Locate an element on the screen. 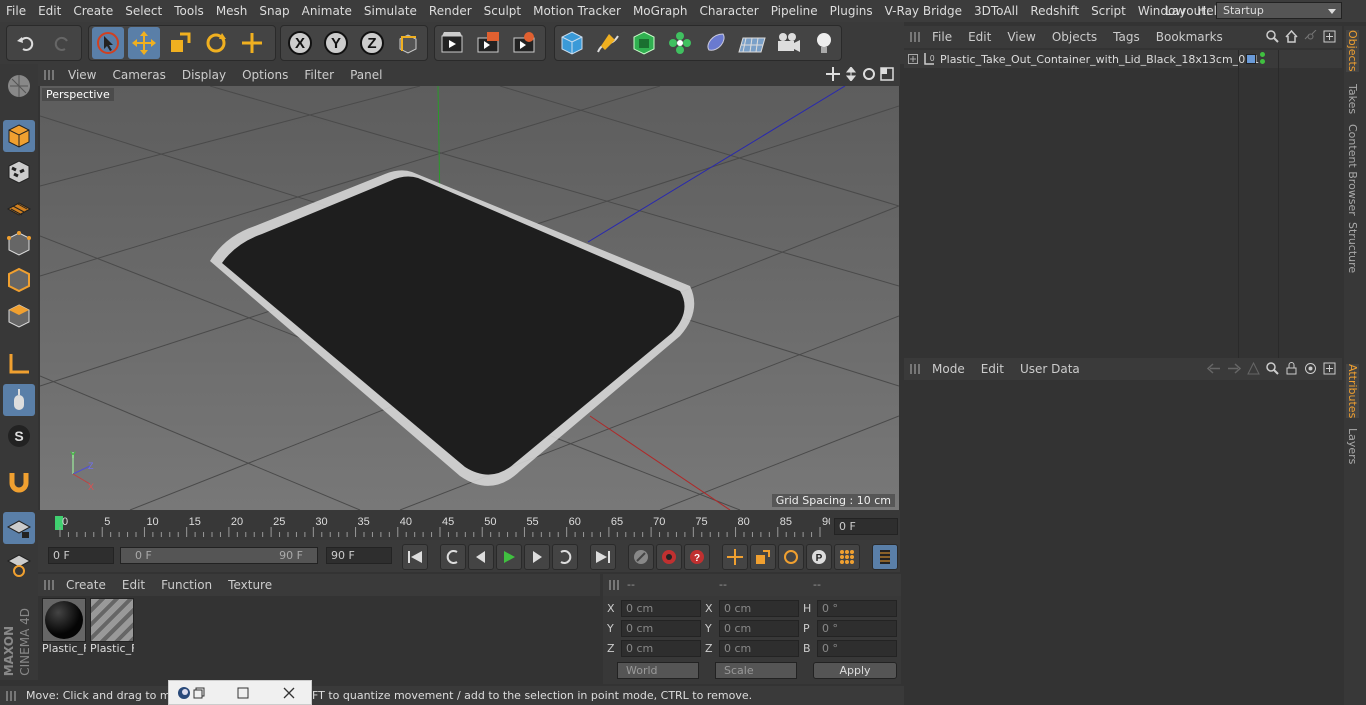  pos-x-field: 0 cm is located at coordinates (661, 608).